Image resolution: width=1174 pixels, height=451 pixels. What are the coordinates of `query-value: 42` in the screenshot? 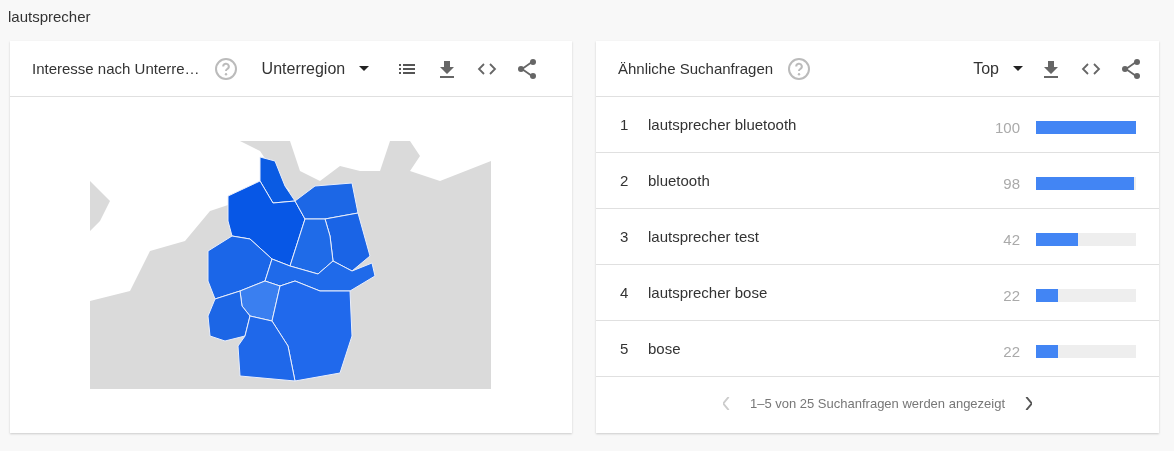 It's located at (1011, 239).